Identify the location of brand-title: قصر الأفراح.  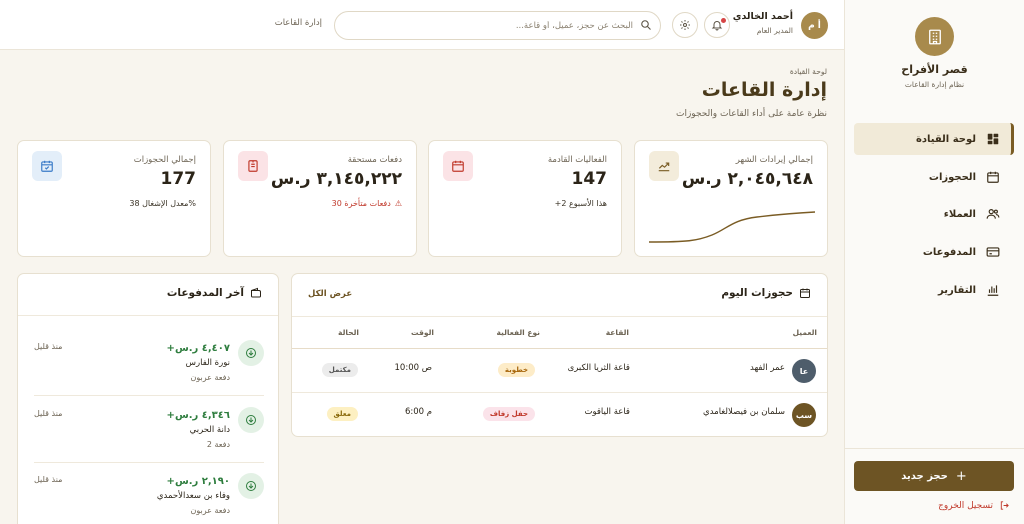
(934, 69).